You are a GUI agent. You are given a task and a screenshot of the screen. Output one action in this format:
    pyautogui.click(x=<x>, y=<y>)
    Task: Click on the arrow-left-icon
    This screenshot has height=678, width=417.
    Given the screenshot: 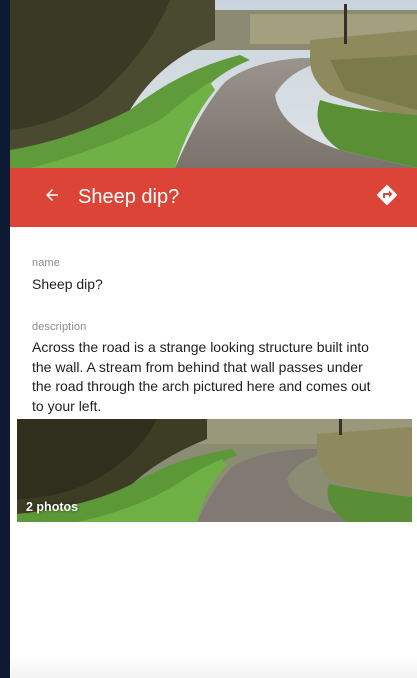 What is the action you would take?
    pyautogui.click(x=52, y=197)
    